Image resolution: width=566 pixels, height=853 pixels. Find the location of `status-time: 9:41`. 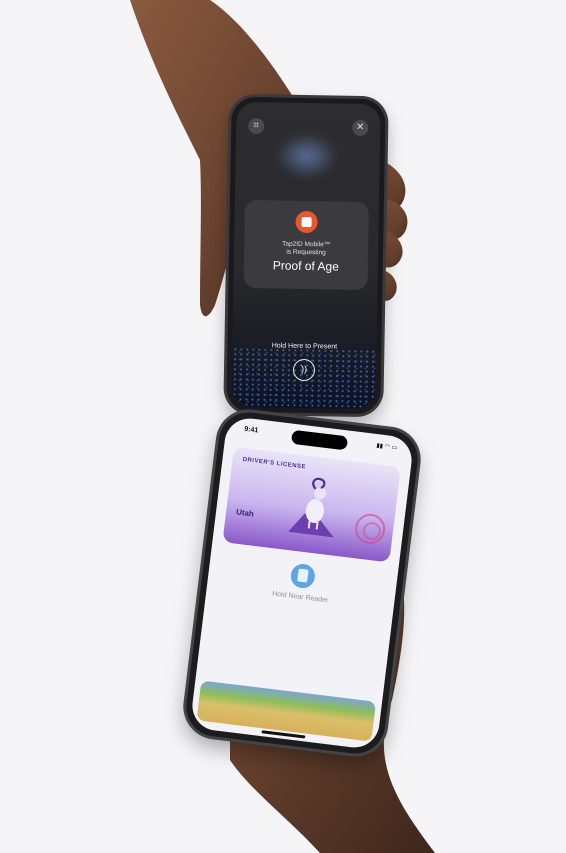

status-time: 9:41 is located at coordinates (251, 430).